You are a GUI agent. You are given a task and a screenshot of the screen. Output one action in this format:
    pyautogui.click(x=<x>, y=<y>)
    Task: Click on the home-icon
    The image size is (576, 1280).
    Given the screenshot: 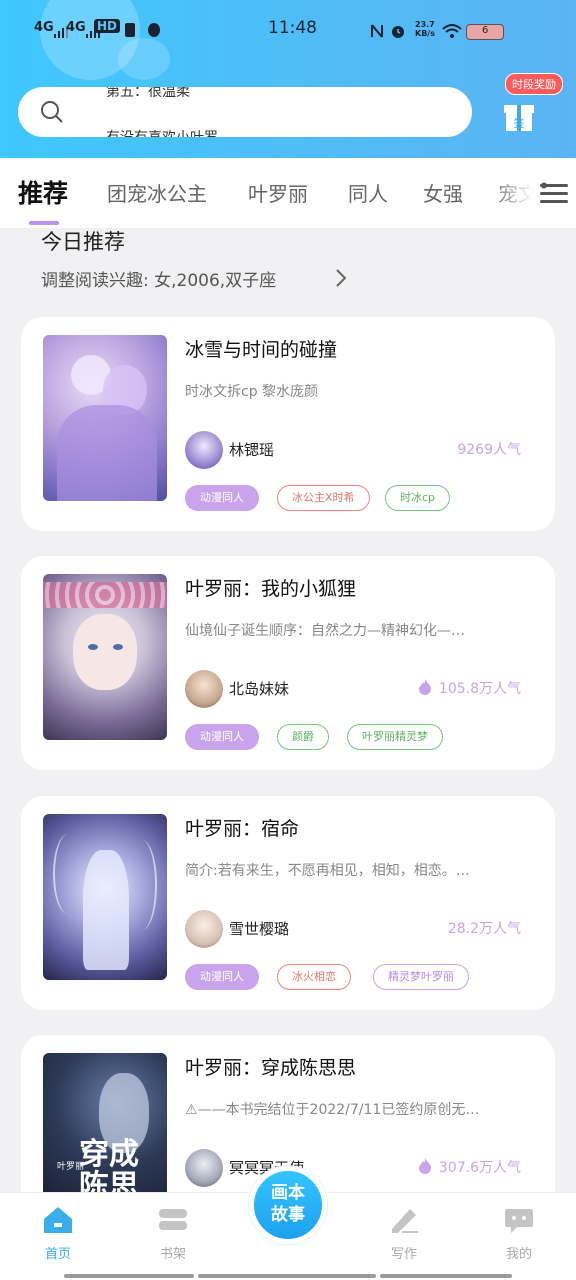 What is the action you would take?
    pyautogui.click(x=58, y=1220)
    